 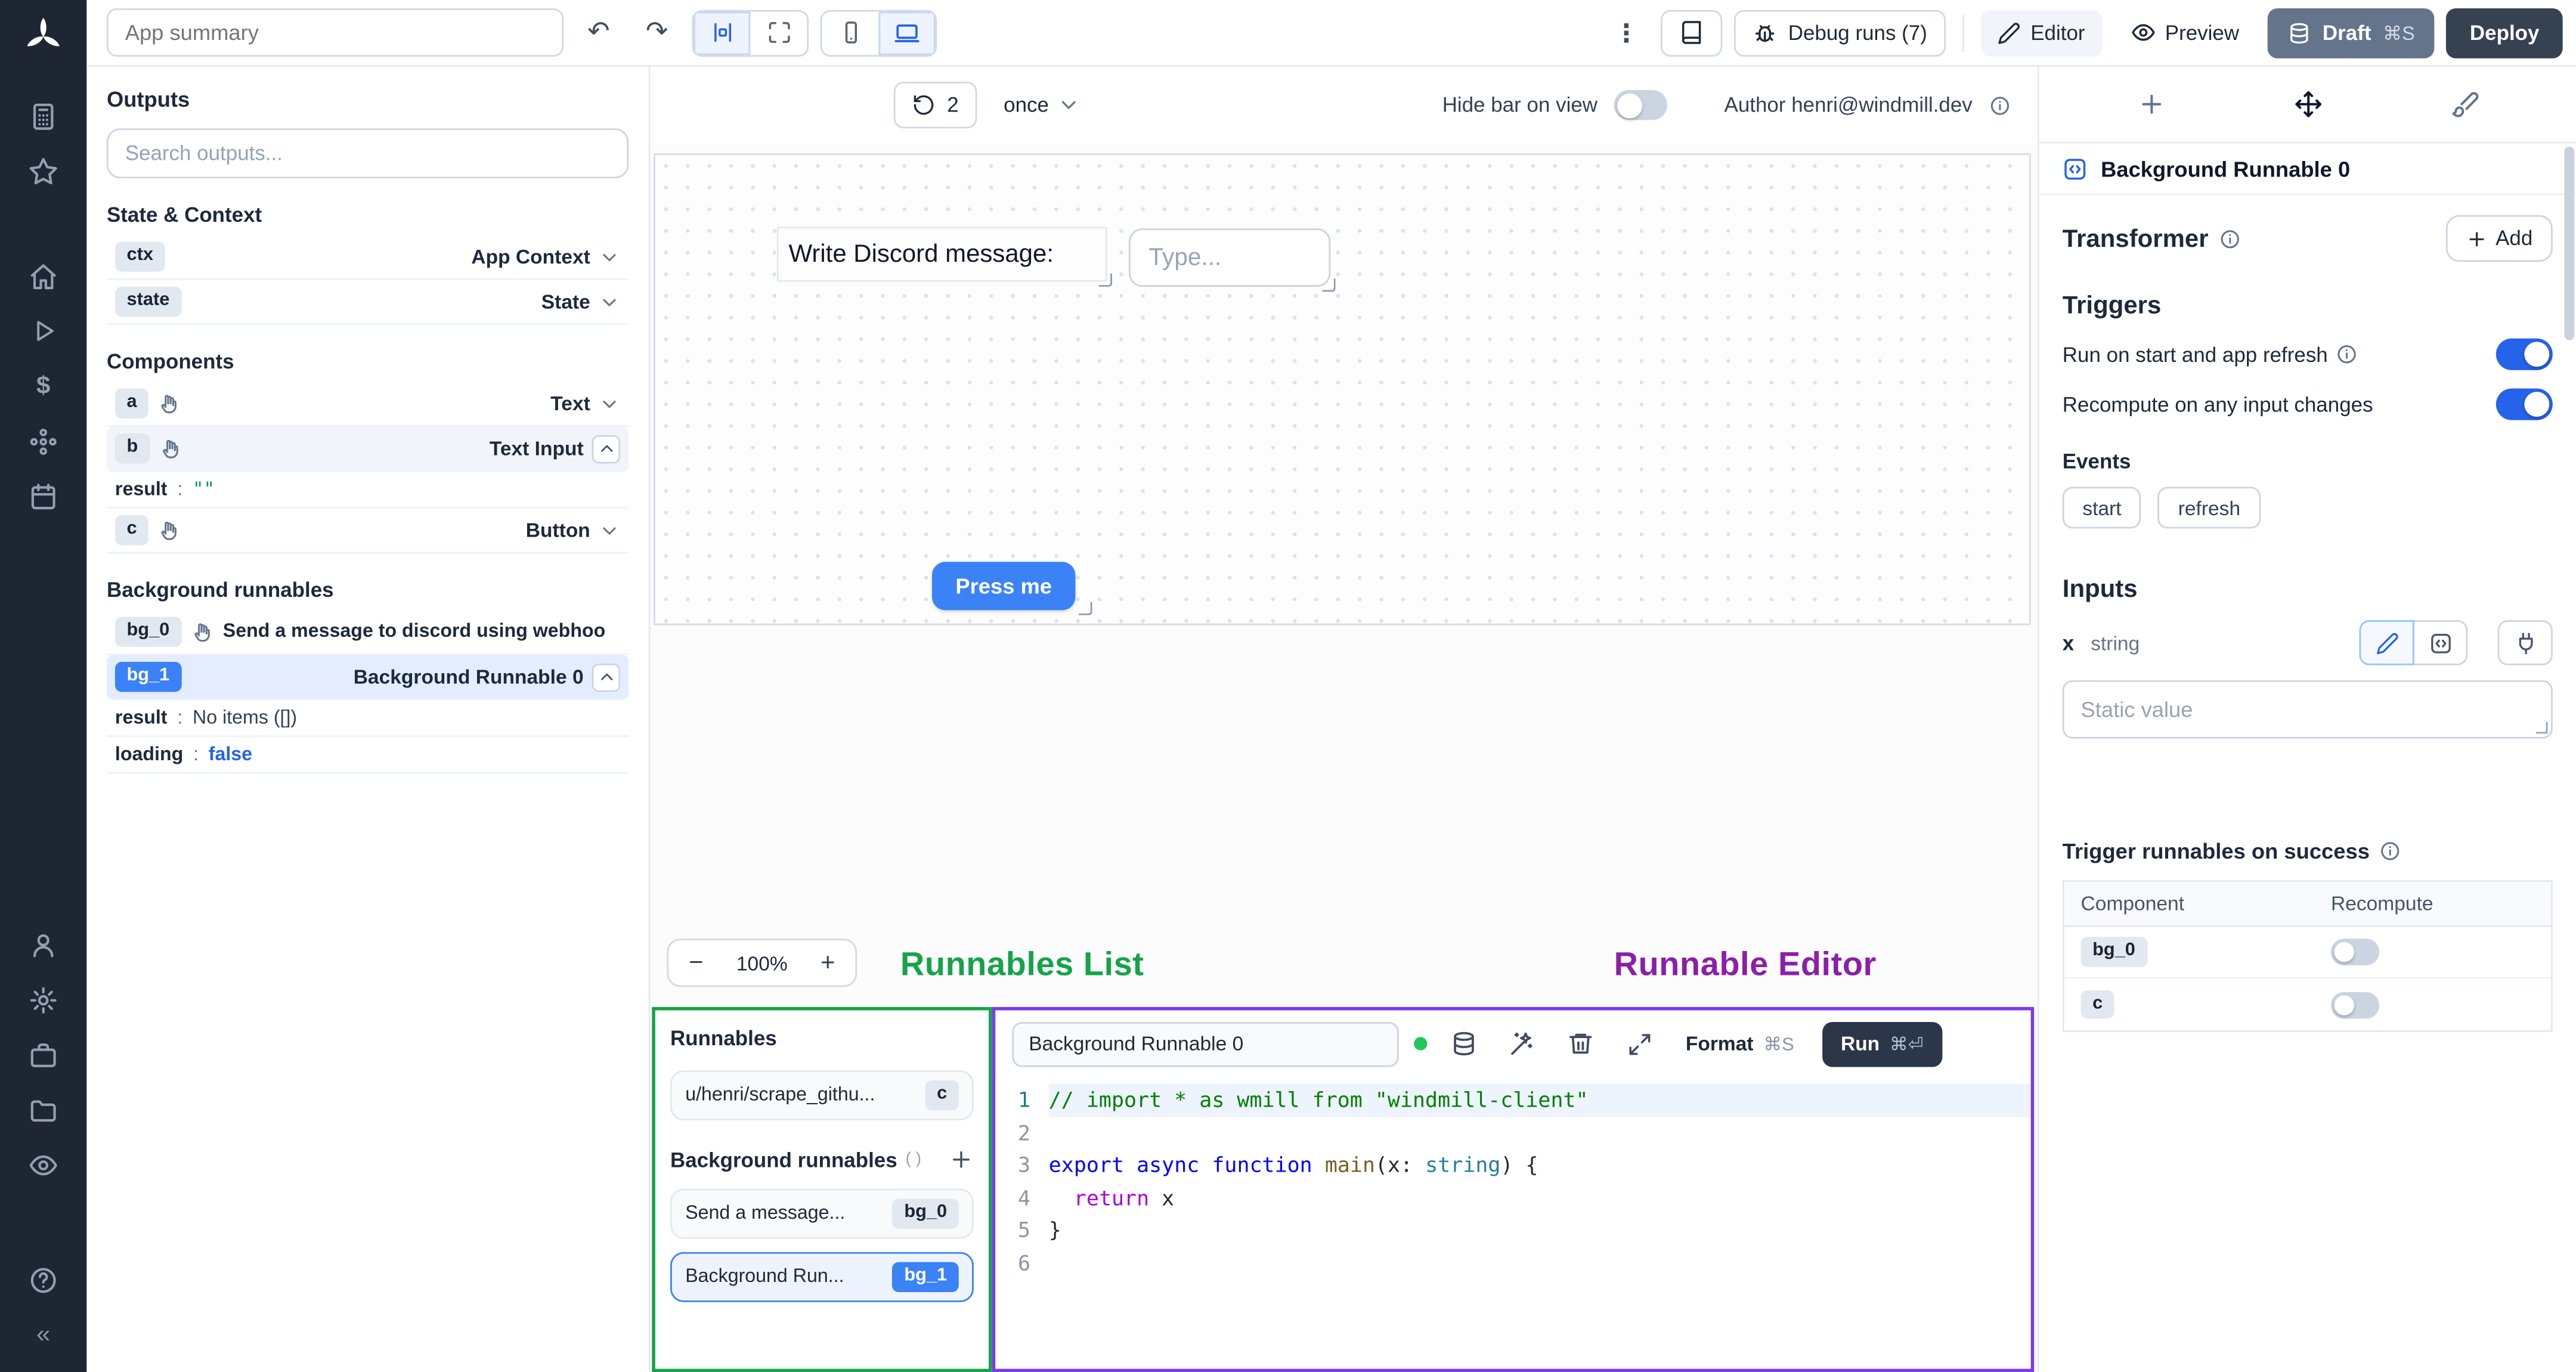 I want to click on triggers-title: Triggers, so click(x=2112, y=306).